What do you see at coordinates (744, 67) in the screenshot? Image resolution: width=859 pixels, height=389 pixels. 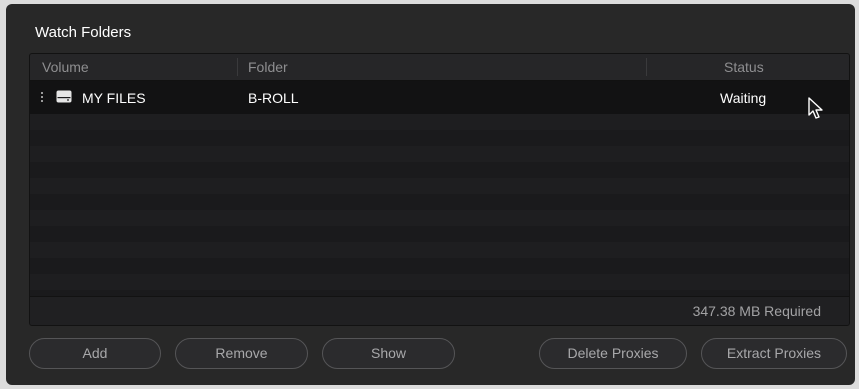 I see `column-header-status: Status` at bounding box center [744, 67].